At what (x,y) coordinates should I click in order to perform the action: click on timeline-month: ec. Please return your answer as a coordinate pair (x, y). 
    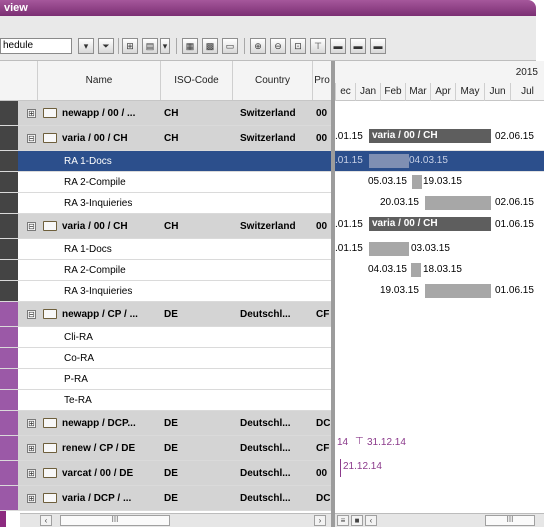
    Looking at the image, I should click on (345, 92).